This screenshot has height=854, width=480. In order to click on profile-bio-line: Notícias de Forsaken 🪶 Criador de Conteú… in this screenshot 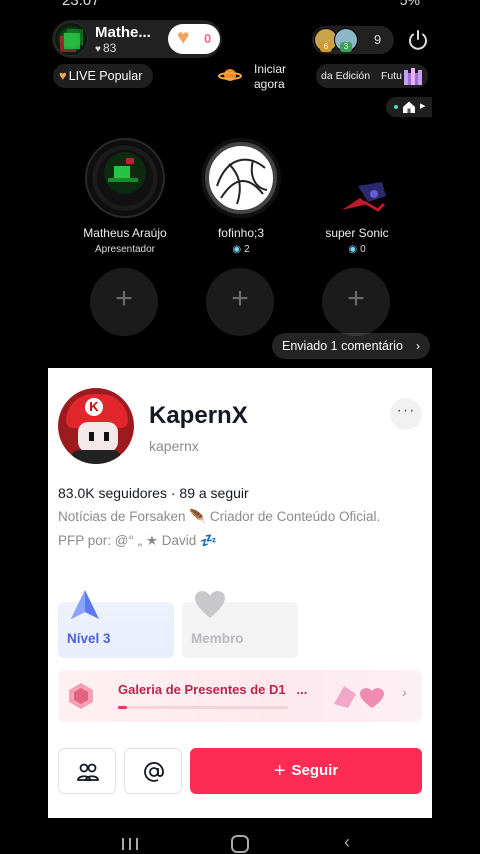, I will do `click(219, 516)`.